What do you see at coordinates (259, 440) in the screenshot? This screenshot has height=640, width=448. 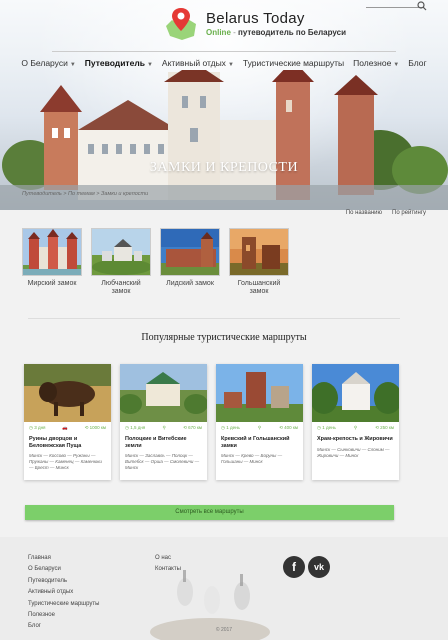 I see `route-title: Кревский и Гольшанский замки` at bounding box center [259, 440].